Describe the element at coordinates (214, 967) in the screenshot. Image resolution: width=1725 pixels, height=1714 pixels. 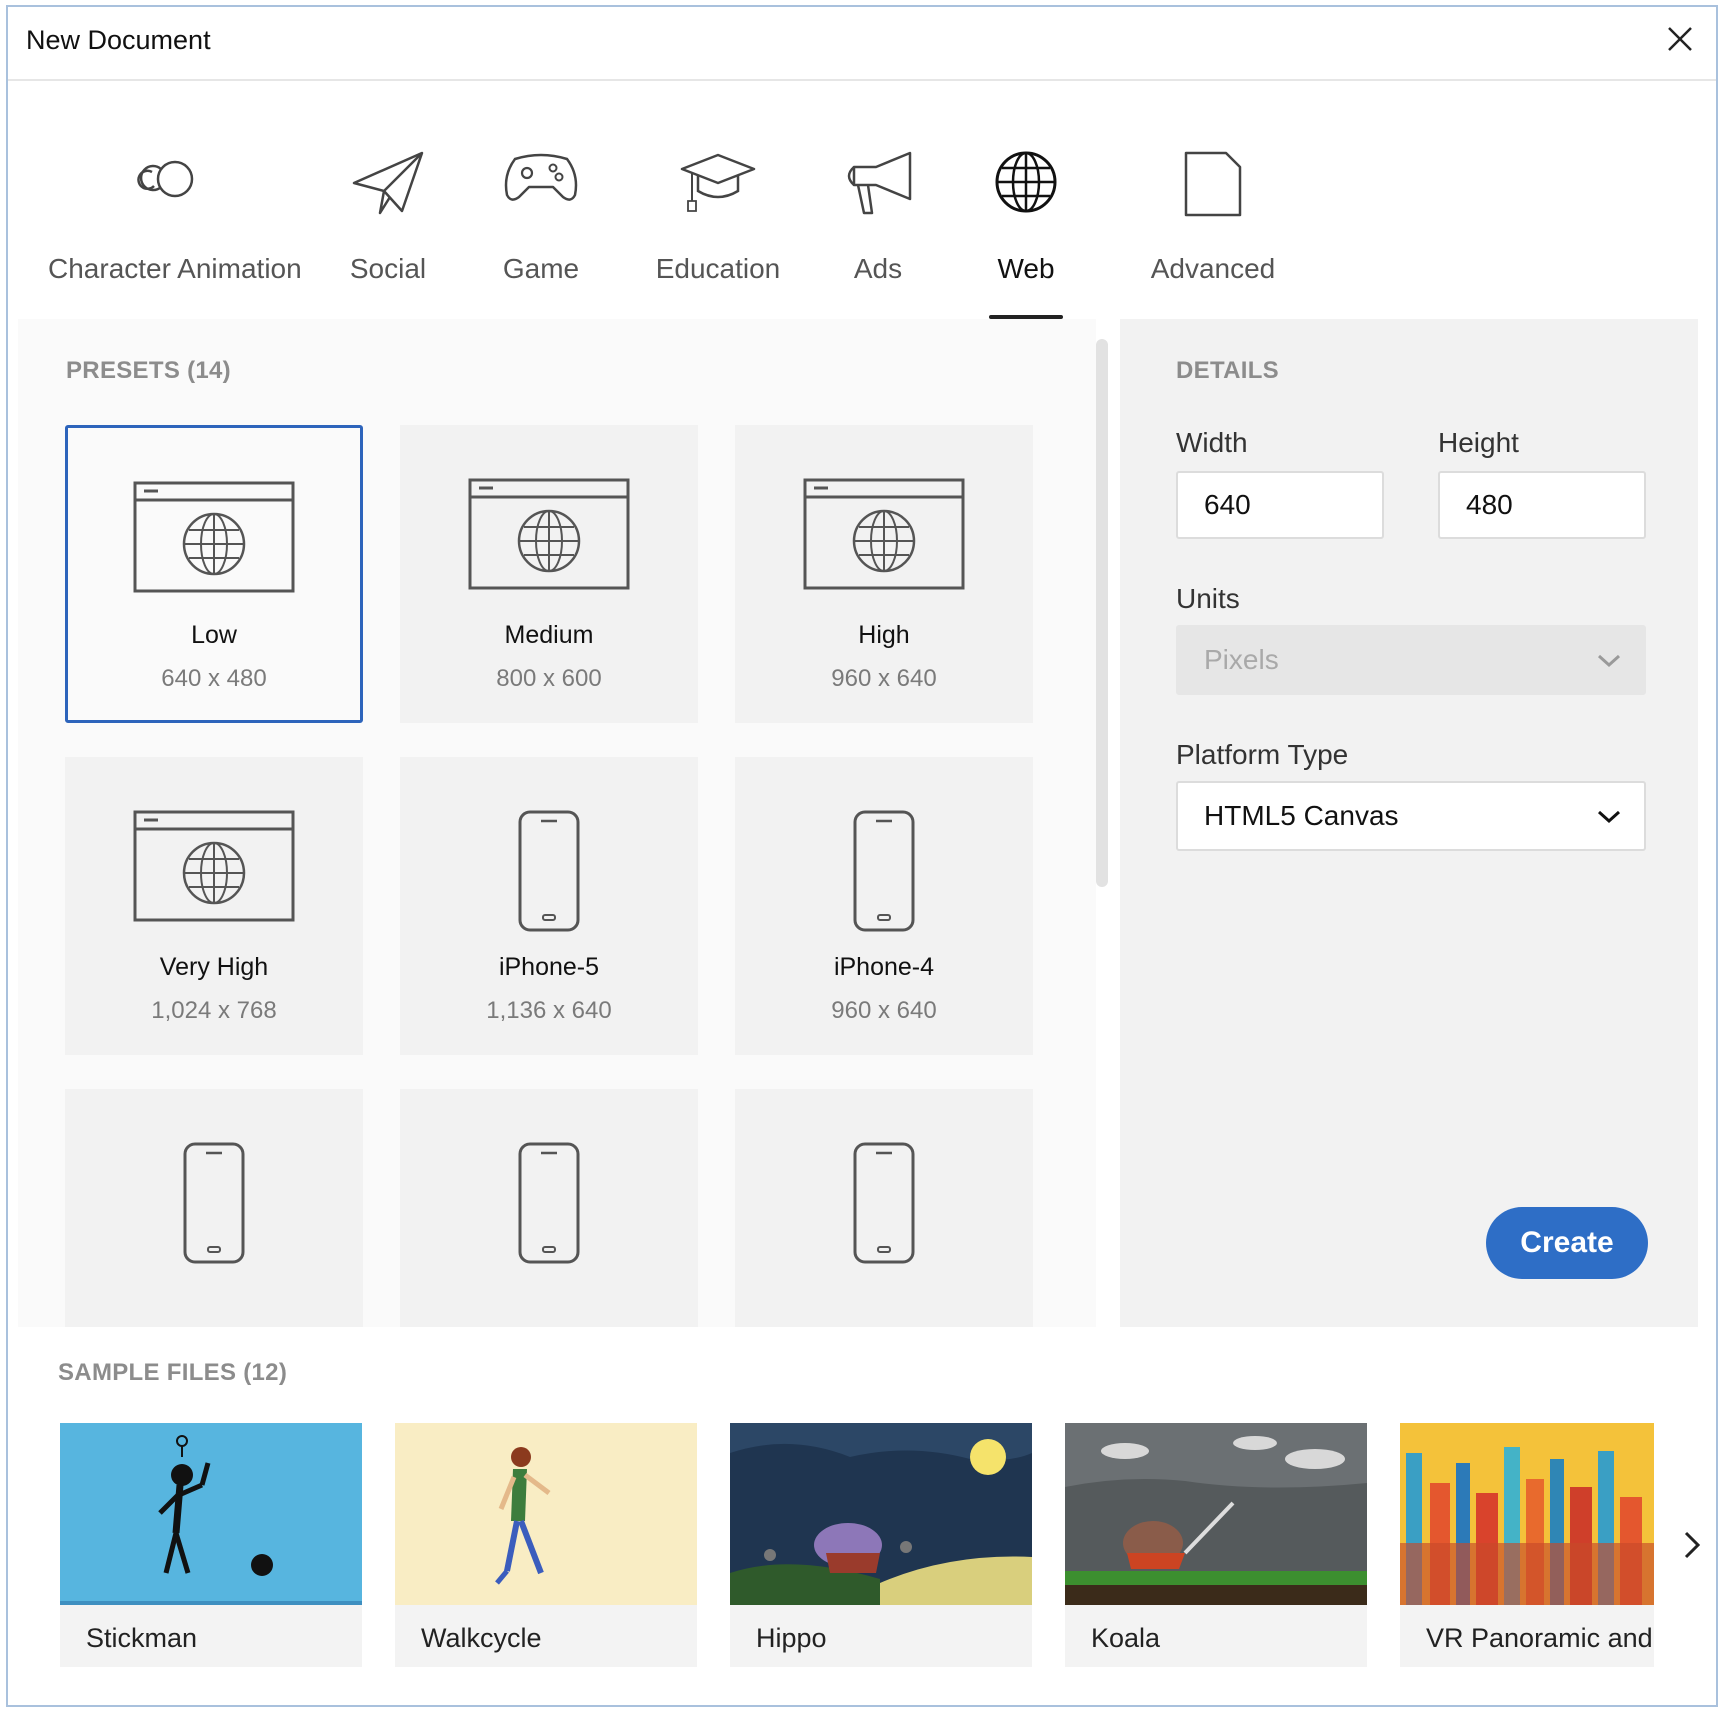
I see `preset-name: Very High` at that location.